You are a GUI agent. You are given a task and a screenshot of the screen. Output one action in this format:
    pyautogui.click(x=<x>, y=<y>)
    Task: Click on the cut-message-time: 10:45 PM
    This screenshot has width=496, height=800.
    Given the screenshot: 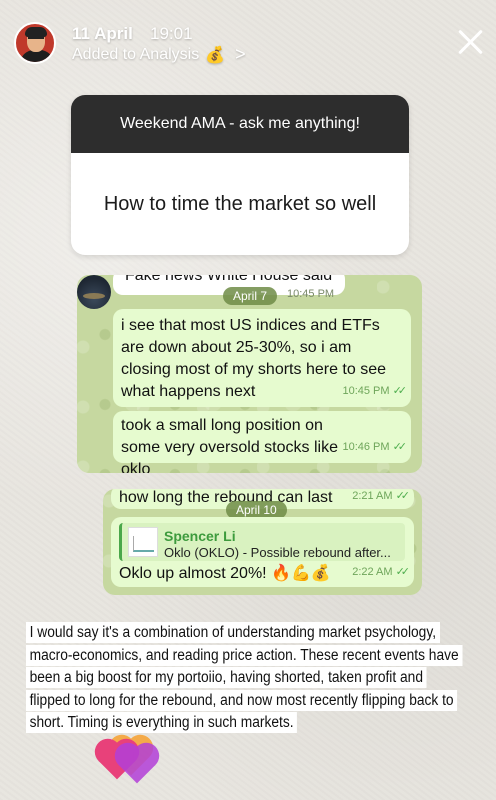 What is the action you would take?
    pyautogui.click(x=311, y=294)
    